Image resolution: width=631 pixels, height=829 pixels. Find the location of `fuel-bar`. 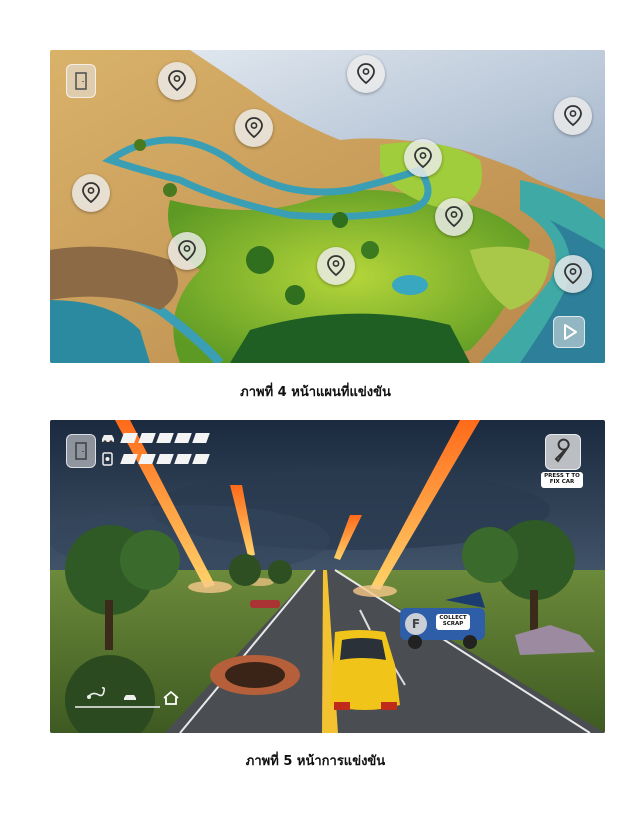

fuel-bar is located at coordinates (165, 459).